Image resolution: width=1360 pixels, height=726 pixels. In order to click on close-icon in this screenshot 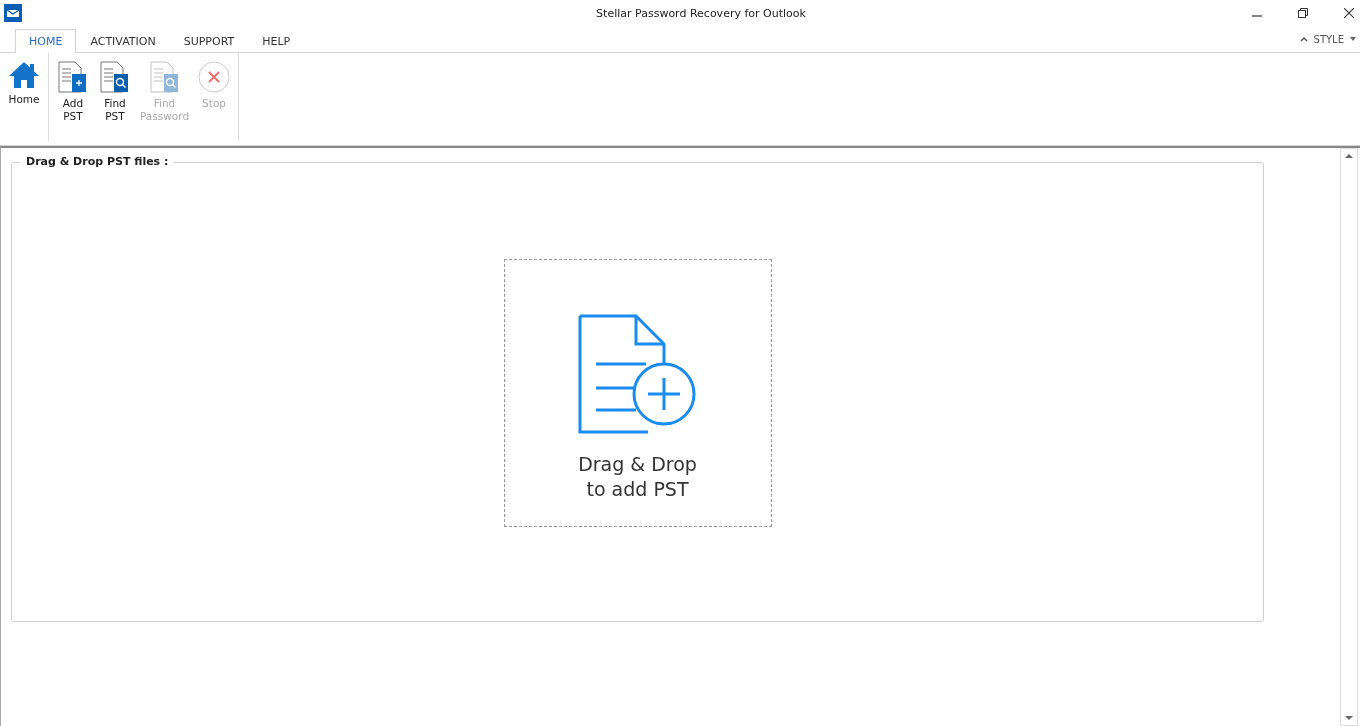, I will do `click(1349, 13)`.